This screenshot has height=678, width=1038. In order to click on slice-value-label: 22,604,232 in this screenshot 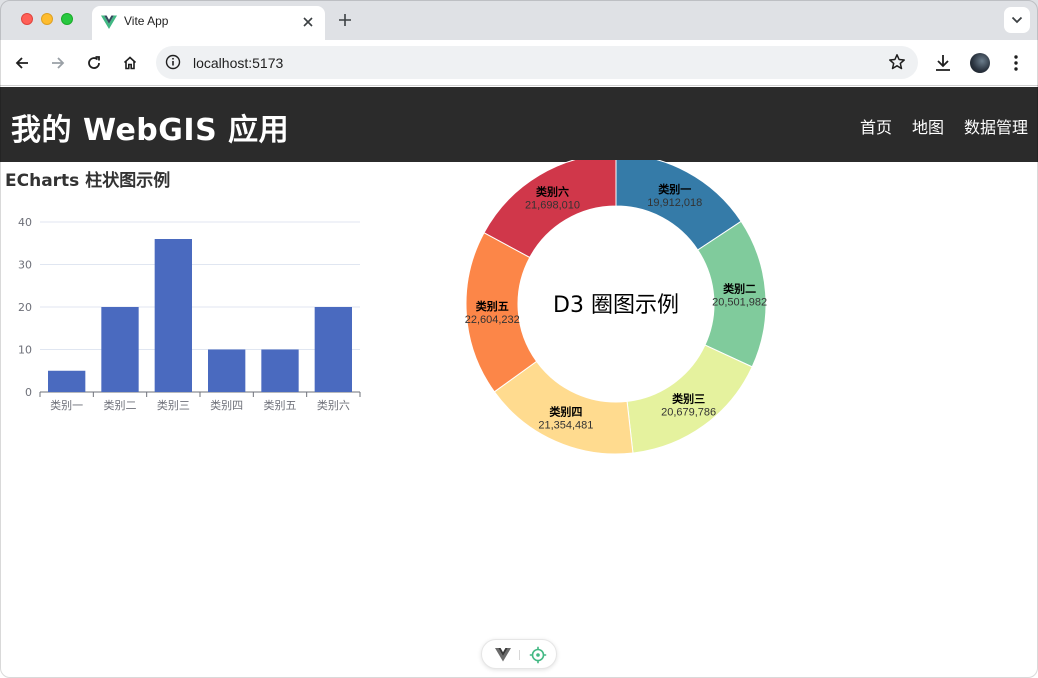, I will do `click(492, 320)`.